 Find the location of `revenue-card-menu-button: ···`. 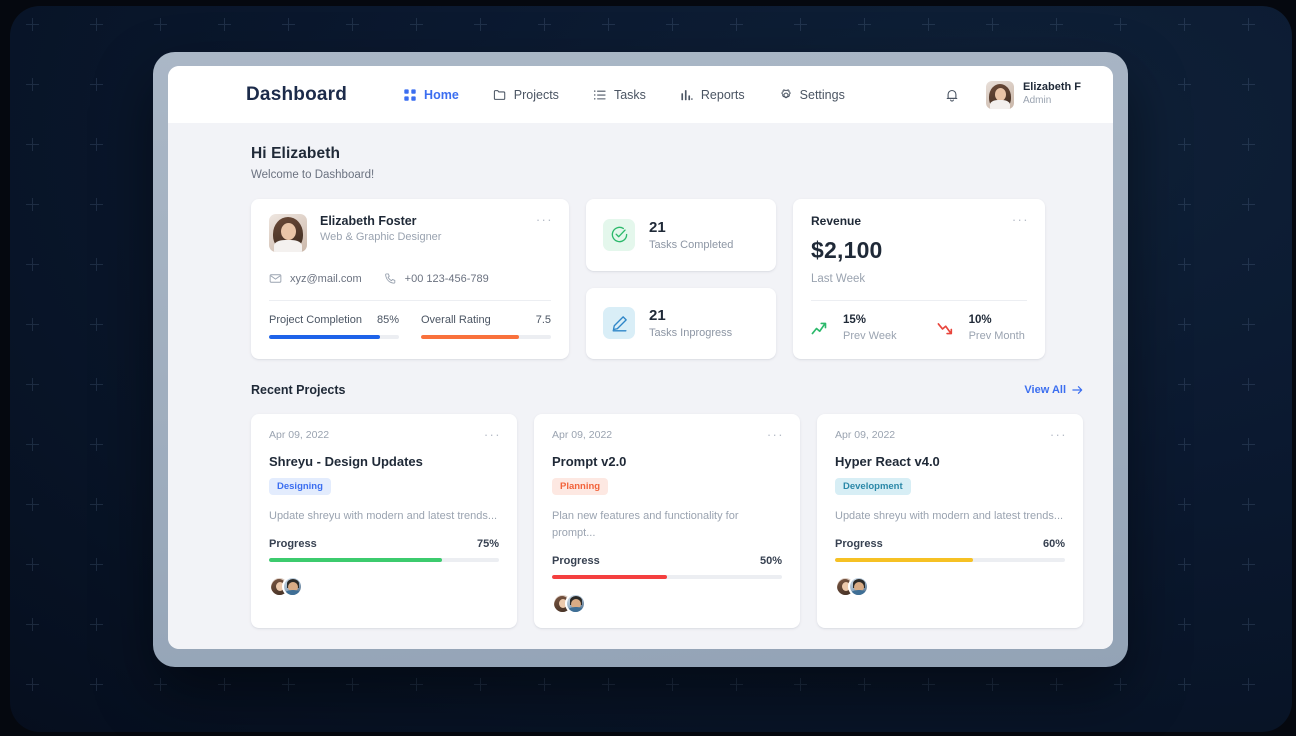

revenue-card-menu-button: ··· is located at coordinates (1020, 219).